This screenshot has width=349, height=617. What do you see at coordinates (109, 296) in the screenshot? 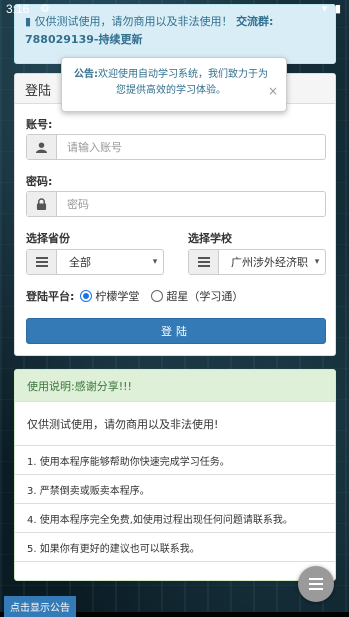
I see `platform-option-lemon: 柠檬学堂` at bounding box center [109, 296].